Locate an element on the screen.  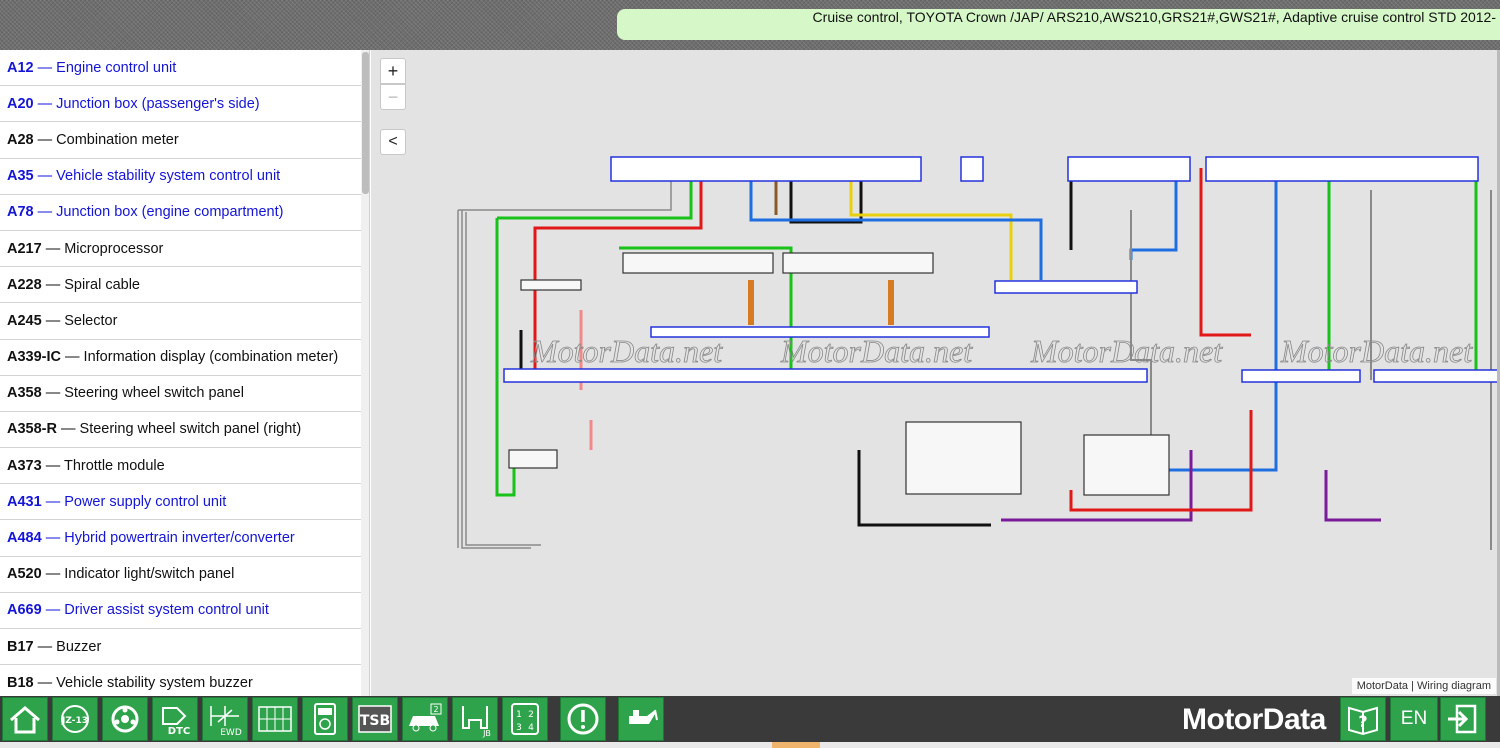
warning-icon is located at coordinates (583, 719).